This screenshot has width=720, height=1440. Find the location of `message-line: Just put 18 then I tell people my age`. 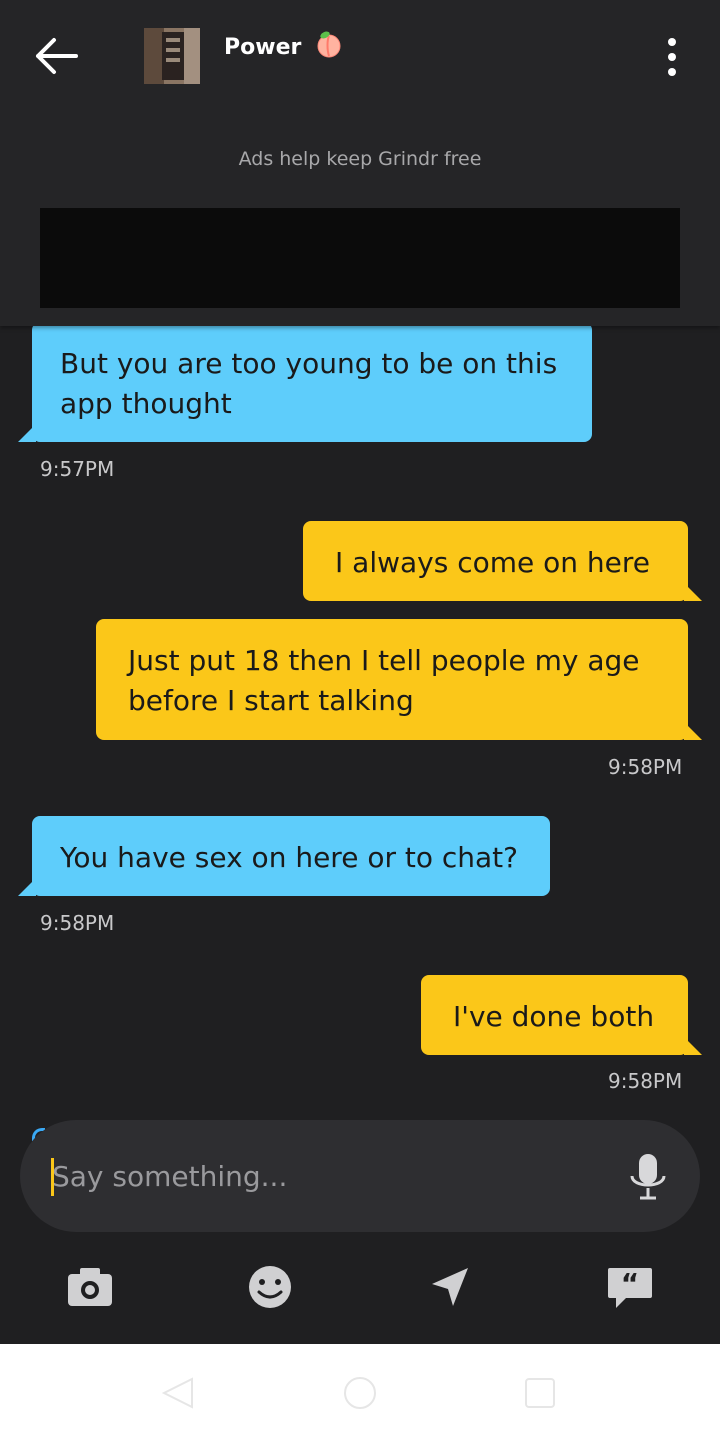

message-line: Just put 18 then I tell people my age is located at coordinates (384, 660).